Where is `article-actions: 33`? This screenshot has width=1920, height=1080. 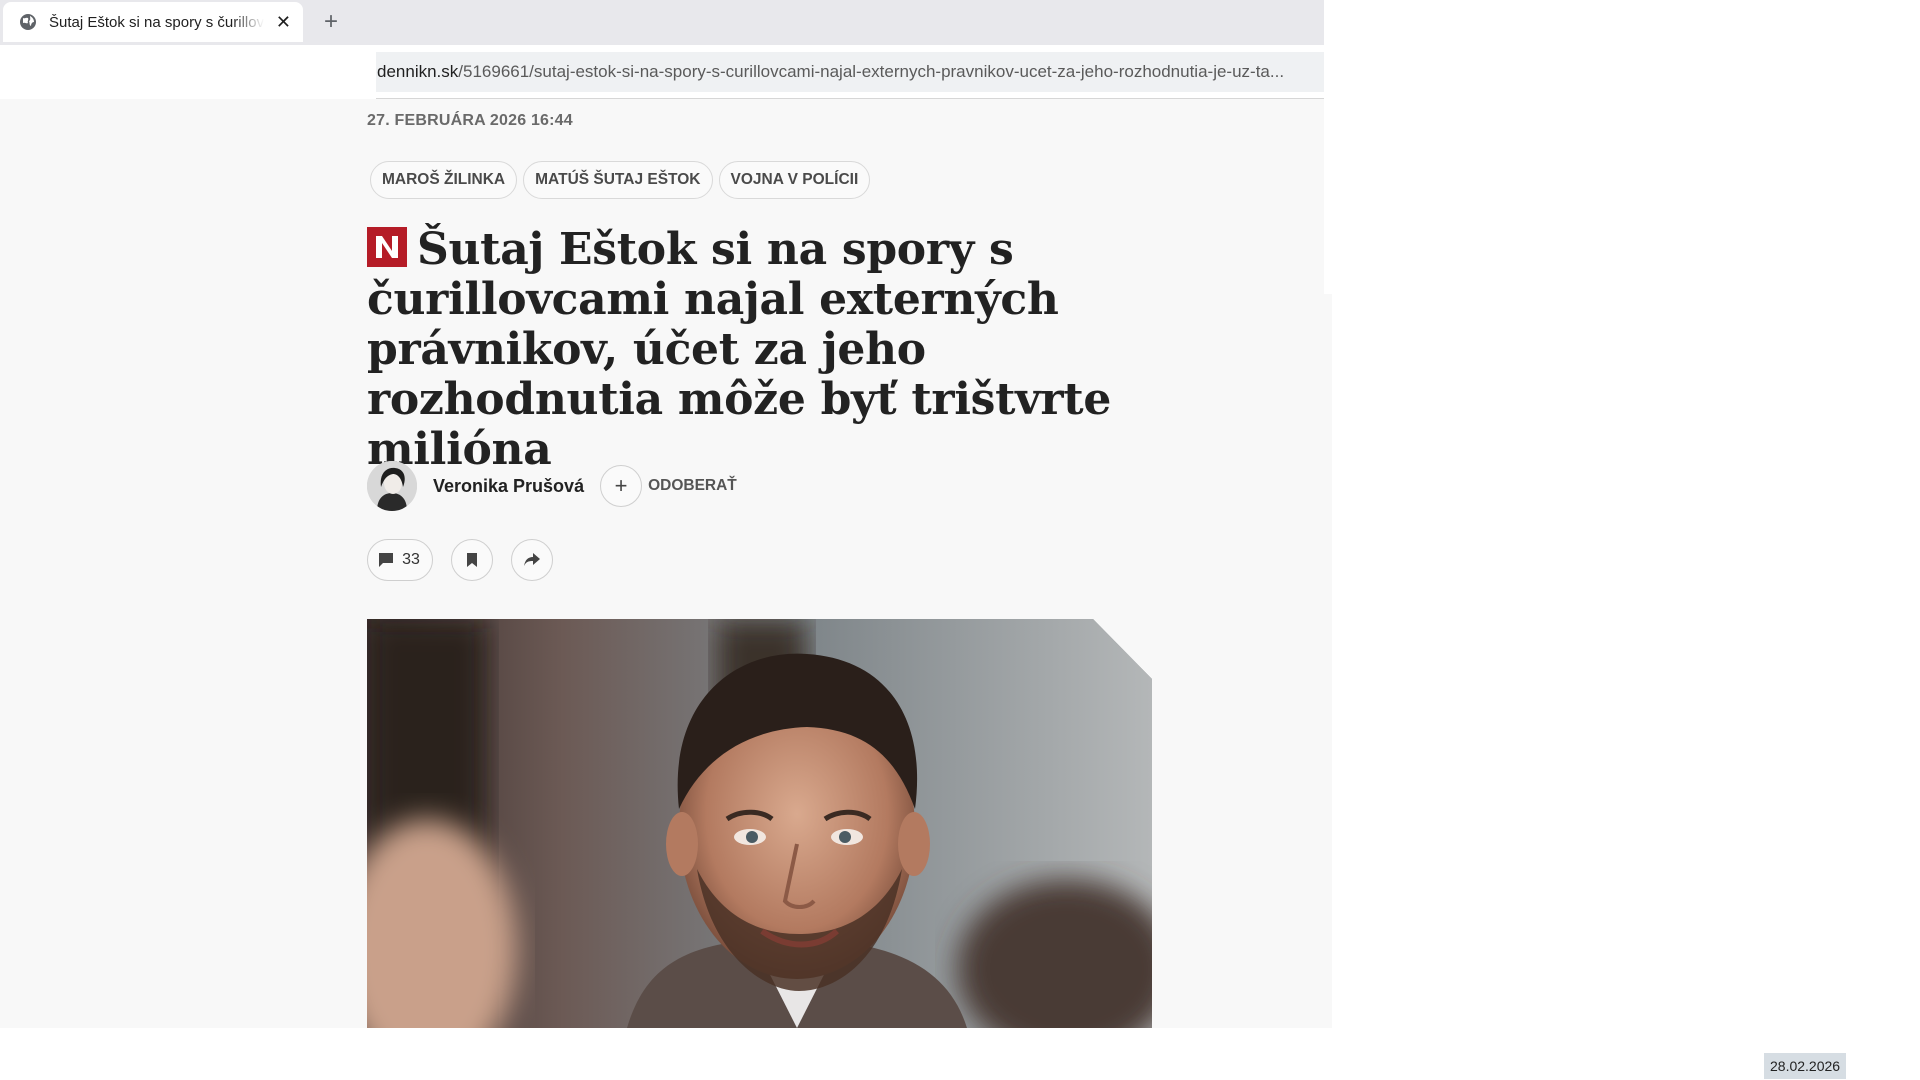
article-actions: 33 is located at coordinates (460, 560).